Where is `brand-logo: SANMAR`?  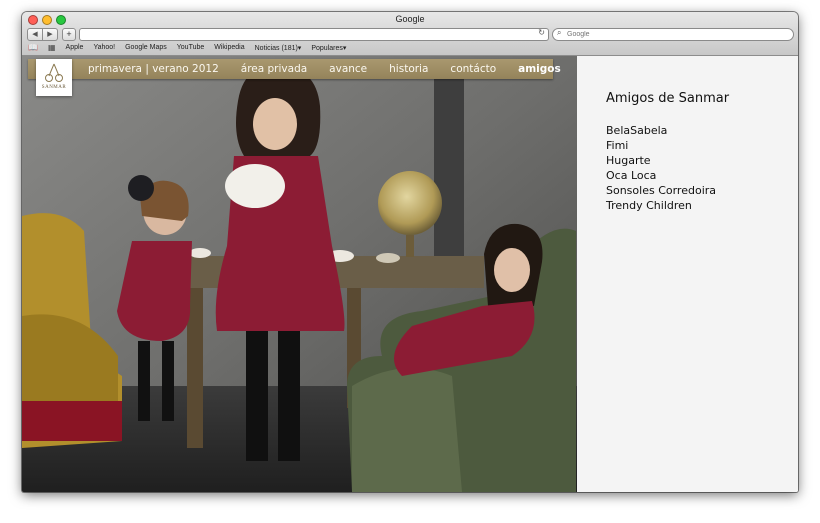 brand-logo: SANMAR is located at coordinates (54, 77).